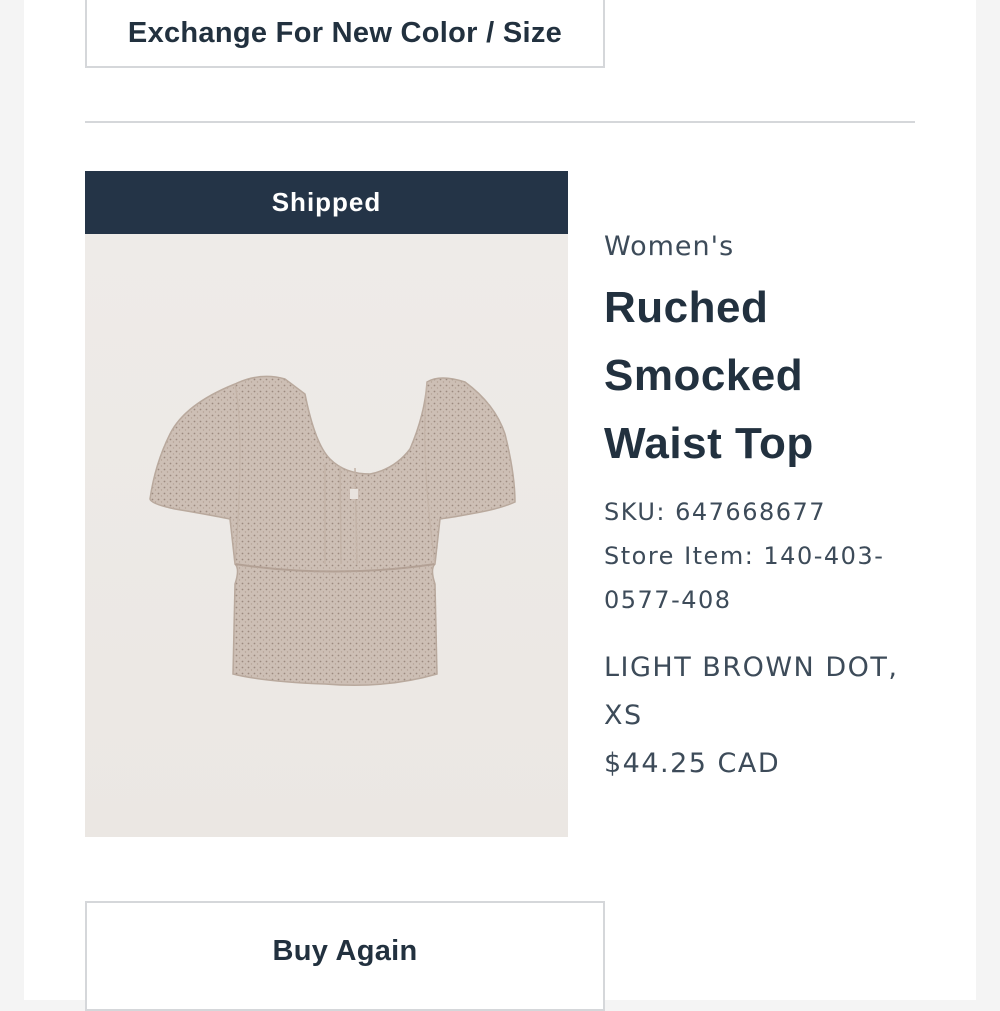 Image resolution: width=1000 pixels, height=1011 pixels. I want to click on status-label: Shipped, so click(326, 202).